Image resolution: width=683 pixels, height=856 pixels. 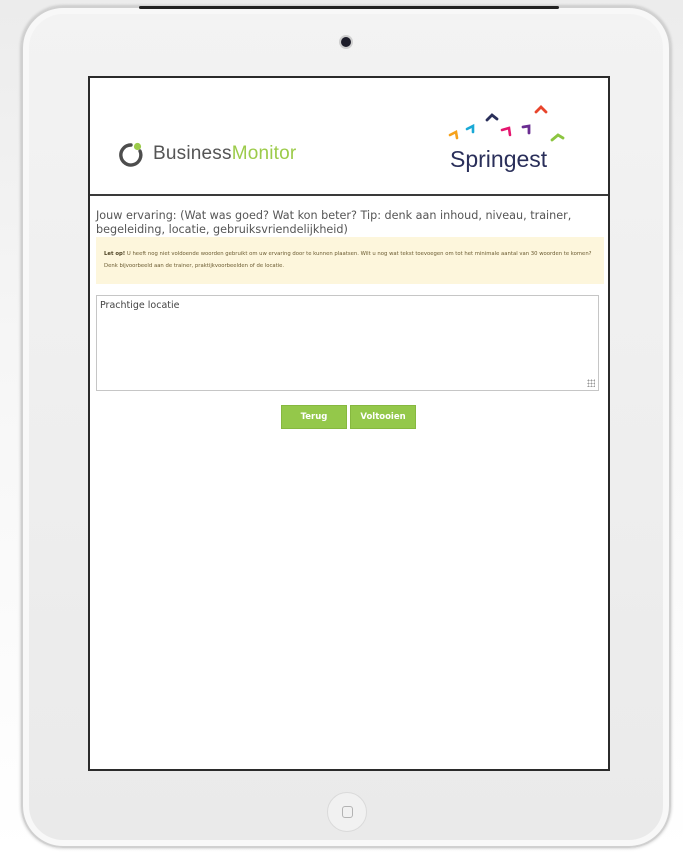 What do you see at coordinates (346, 42) in the screenshot?
I see `camera-icon` at bounding box center [346, 42].